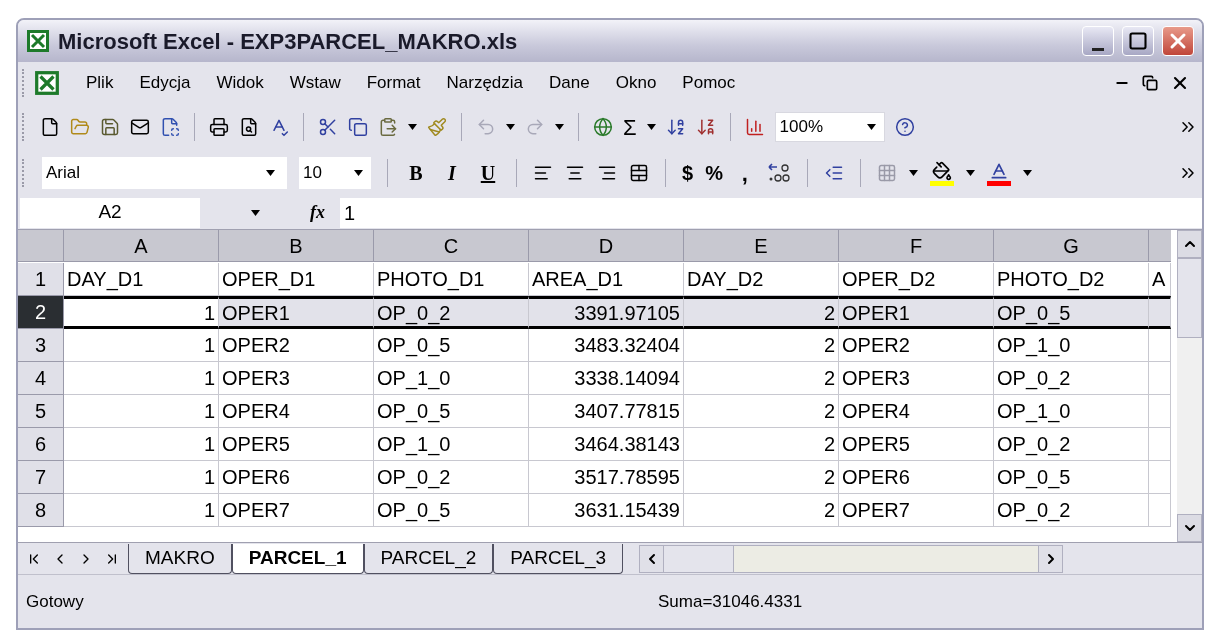 Image resolution: width=1213 pixels, height=630 pixels. Describe the element at coordinates (606, 312) in the screenshot. I see `table-cell: 3391.97105` at that location.